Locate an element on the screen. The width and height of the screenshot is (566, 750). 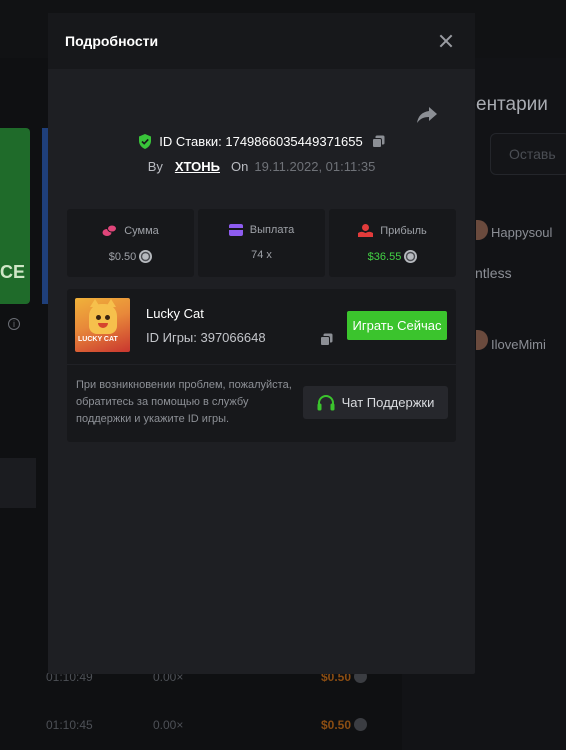
game-thumbnail: LUCKY CAT is located at coordinates (102, 325).